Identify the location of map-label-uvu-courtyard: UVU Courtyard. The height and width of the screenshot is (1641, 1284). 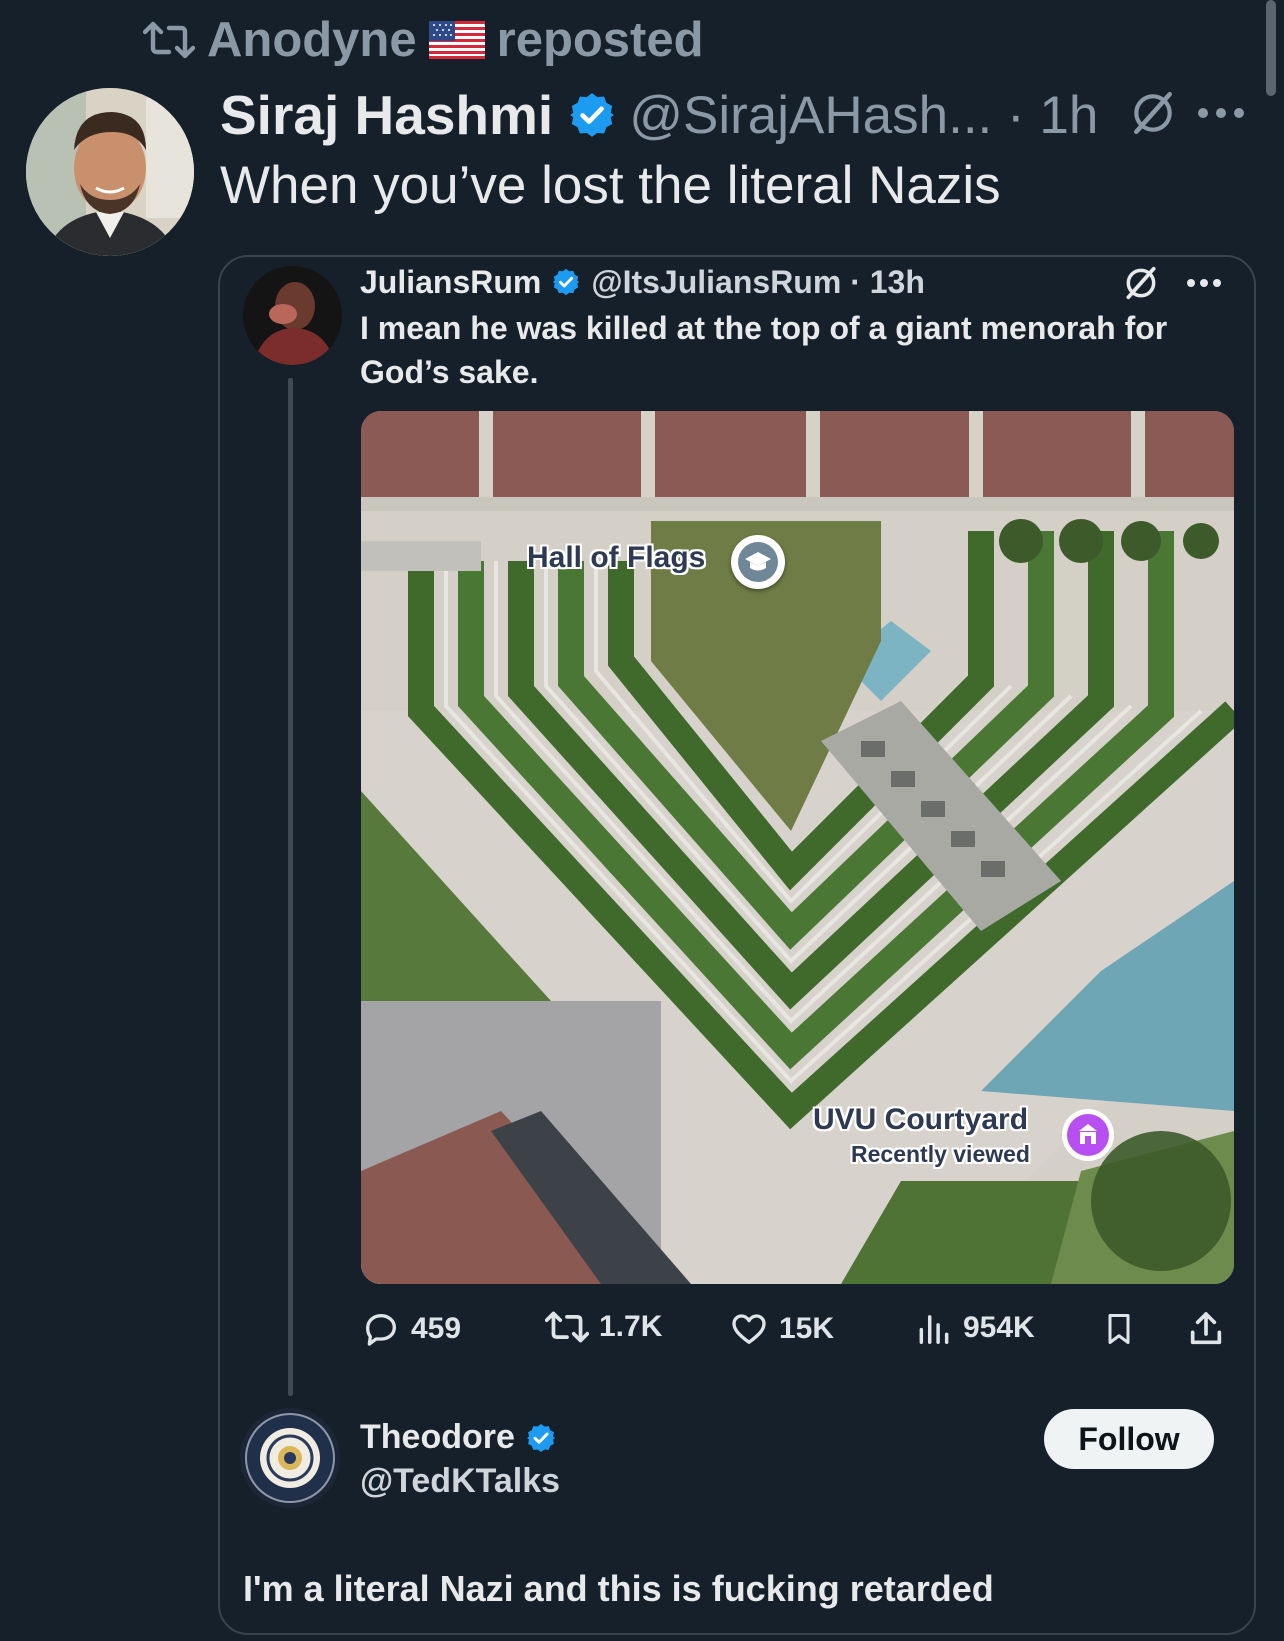
(921, 1119).